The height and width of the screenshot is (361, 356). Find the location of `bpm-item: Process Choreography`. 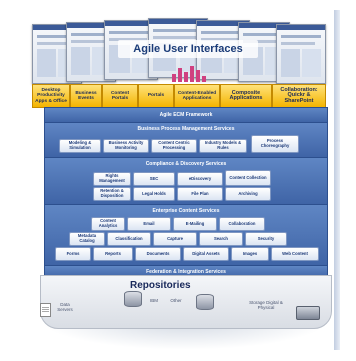

bpm-item: Process Choreography is located at coordinates (275, 144).